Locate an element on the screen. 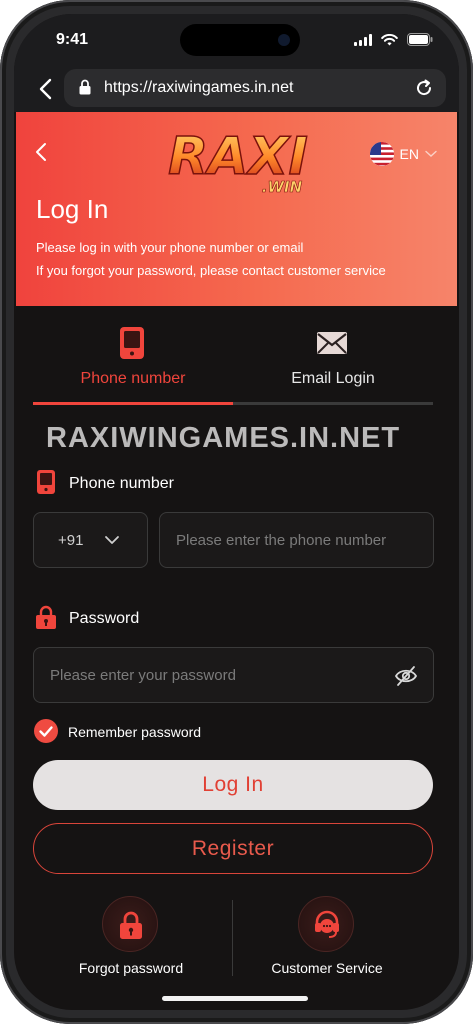 The width and height of the screenshot is (473, 1024). battery-icon is located at coordinates (420, 39).